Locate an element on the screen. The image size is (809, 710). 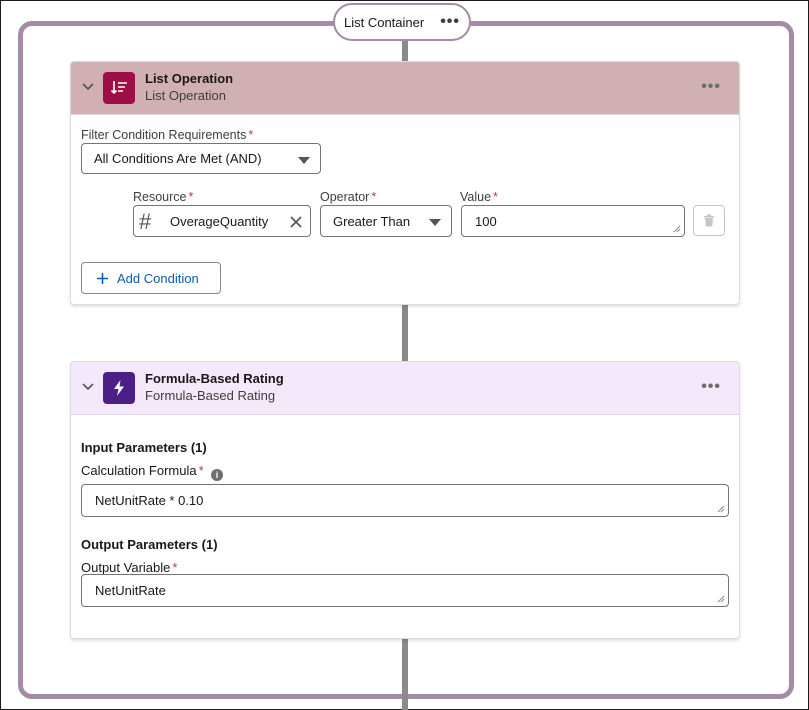
resource-label: Resource * is located at coordinates (163, 197).